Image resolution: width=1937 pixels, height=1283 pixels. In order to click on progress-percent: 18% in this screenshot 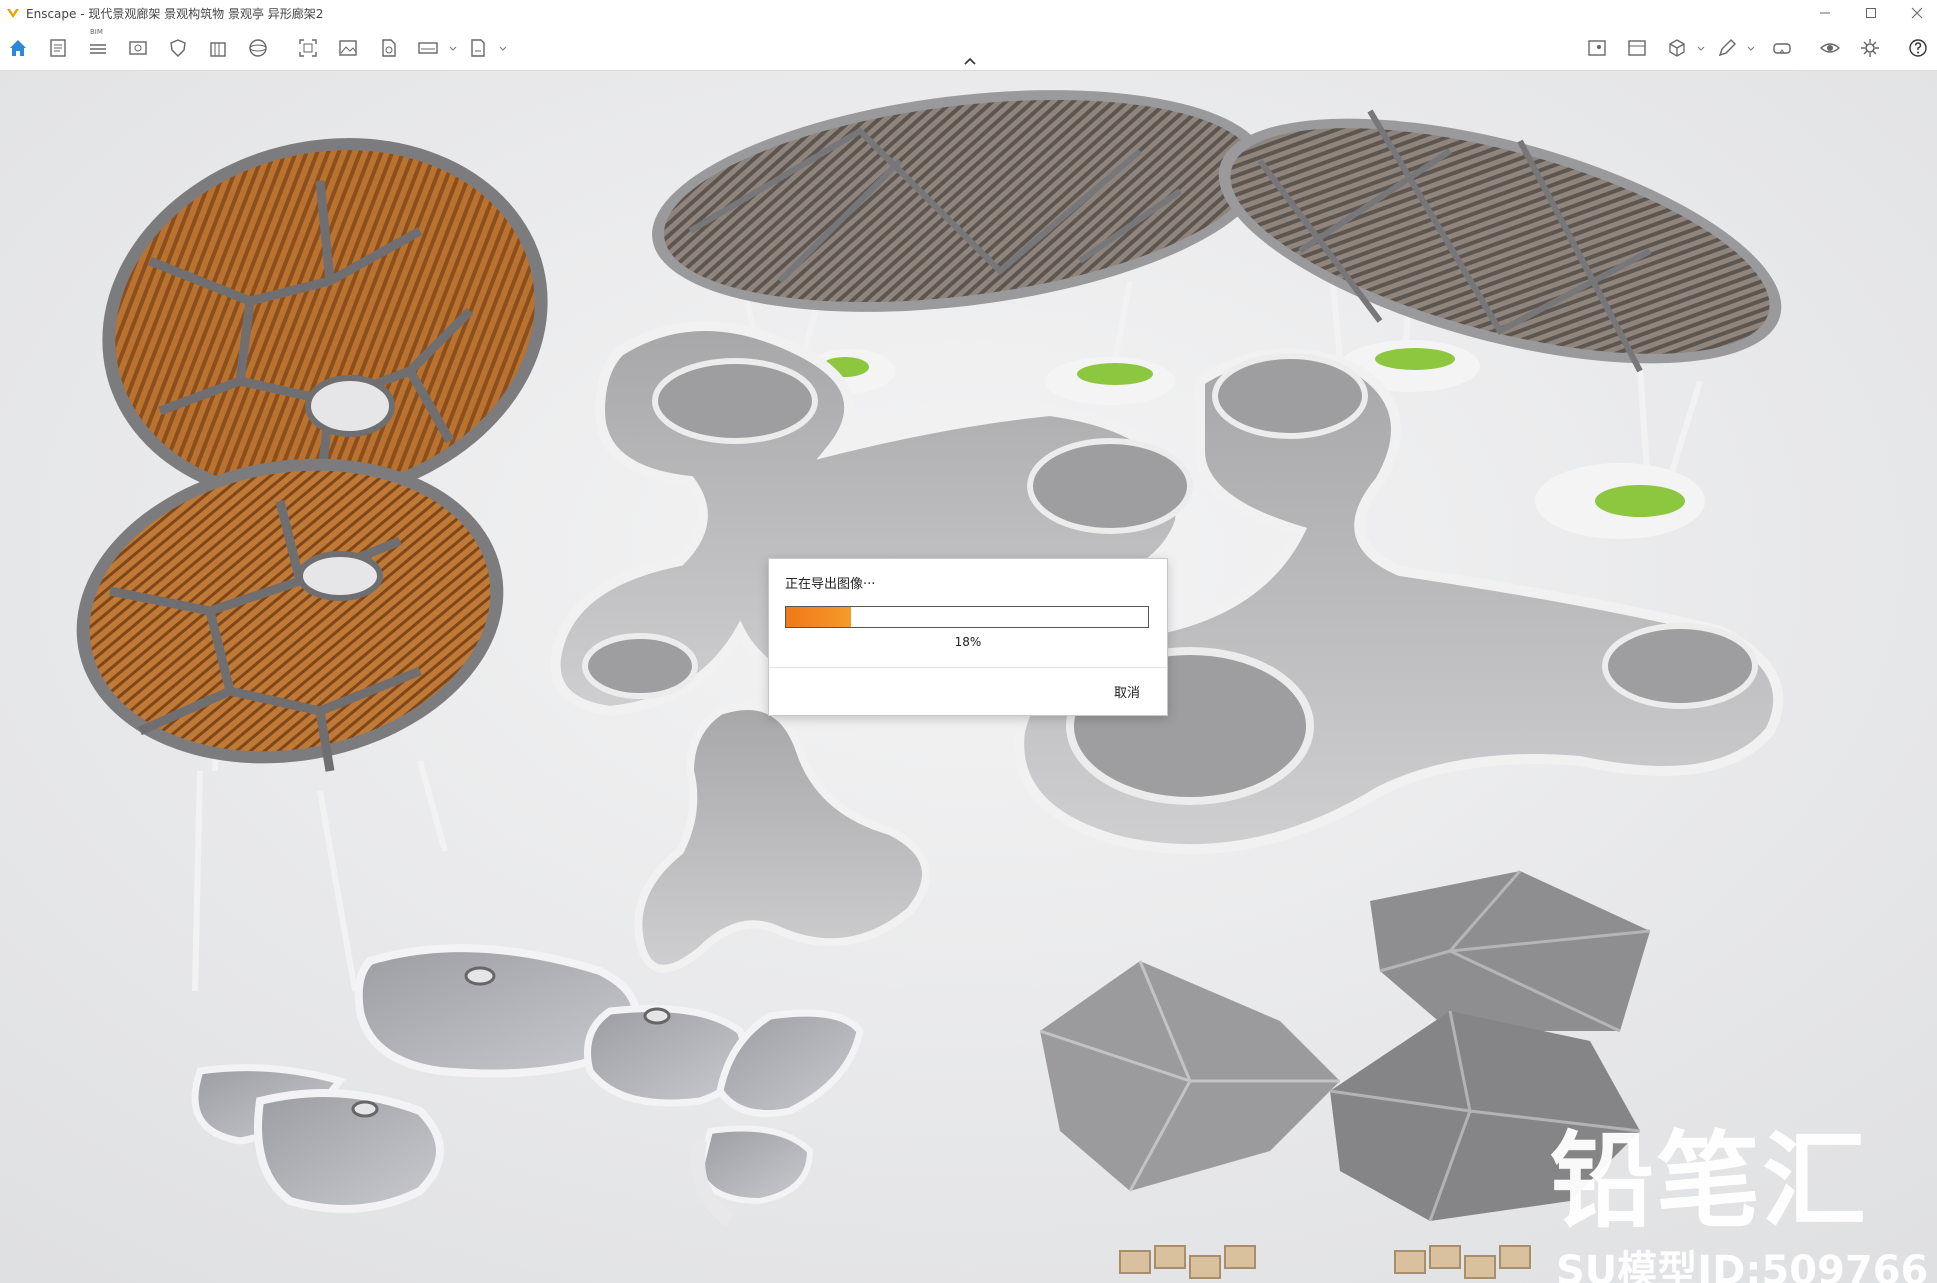, I will do `click(968, 642)`.